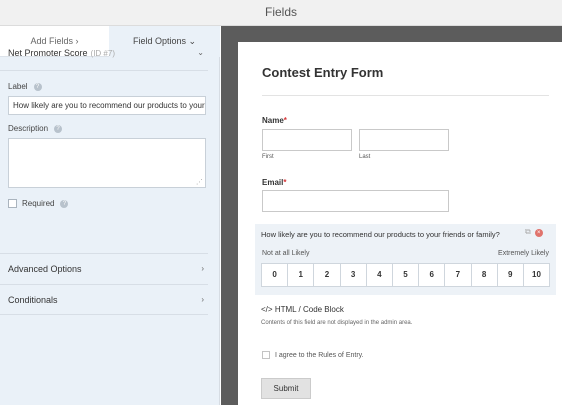  I want to click on agree-checkbox, so click(266, 355).